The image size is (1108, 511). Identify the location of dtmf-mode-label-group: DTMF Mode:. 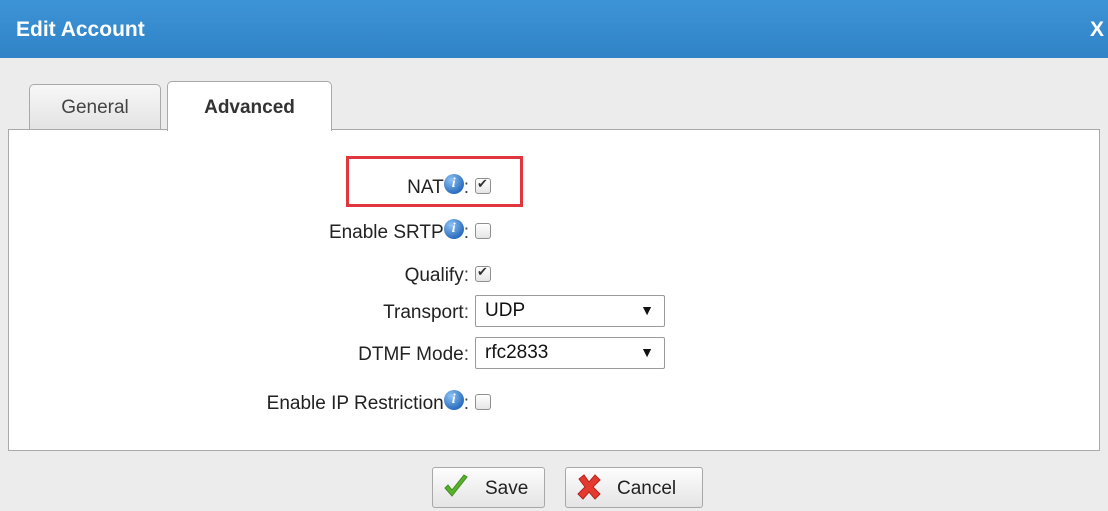
(413, 355).